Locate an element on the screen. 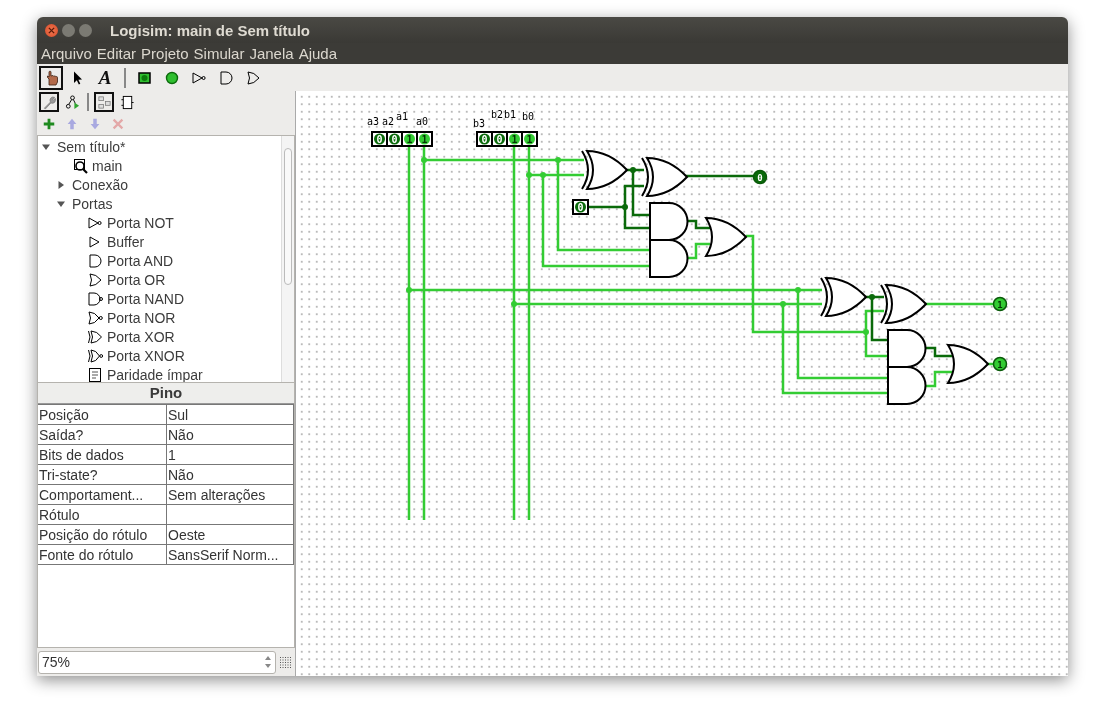  attribute-value: Oeste is located at coordinates (230, 534).